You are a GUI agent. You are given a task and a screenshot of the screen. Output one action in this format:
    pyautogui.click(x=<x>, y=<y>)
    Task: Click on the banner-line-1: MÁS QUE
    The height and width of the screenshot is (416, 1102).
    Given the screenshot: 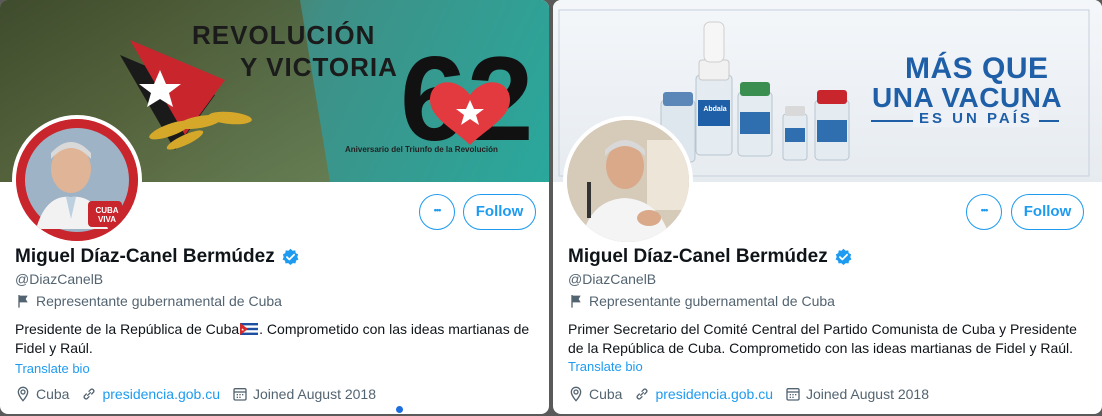 What is the action you would take?
    pyautogui.click(x=977, y=68)
    